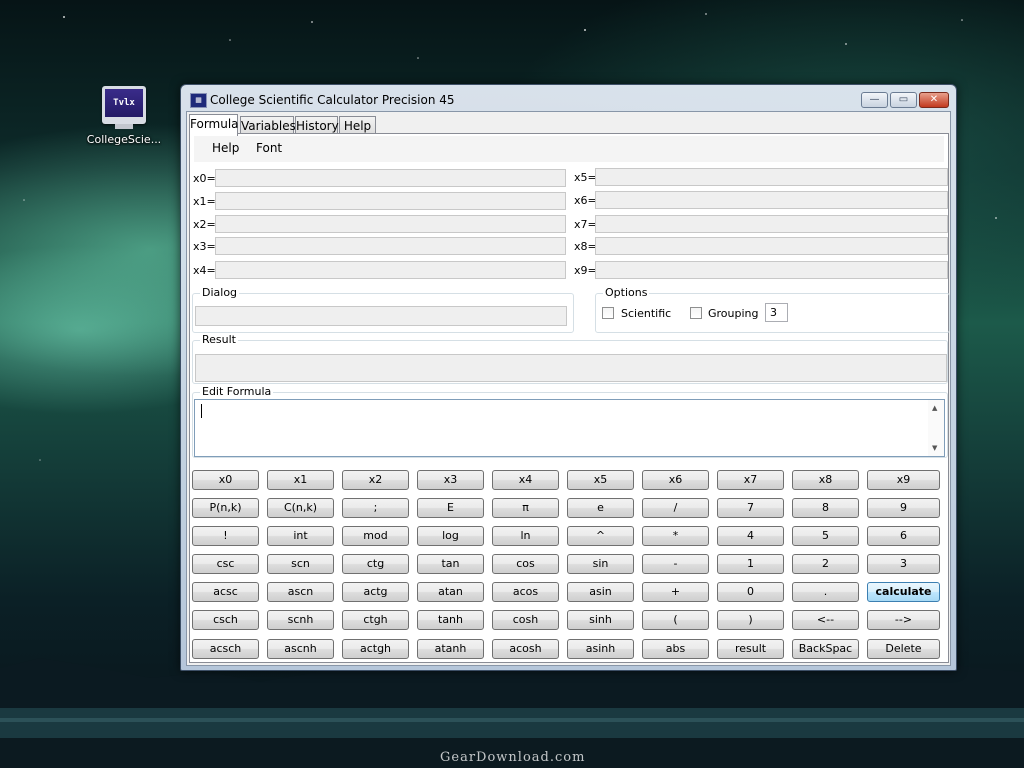  I want to click on key-acsc-button: acsc, so click(225, 592).